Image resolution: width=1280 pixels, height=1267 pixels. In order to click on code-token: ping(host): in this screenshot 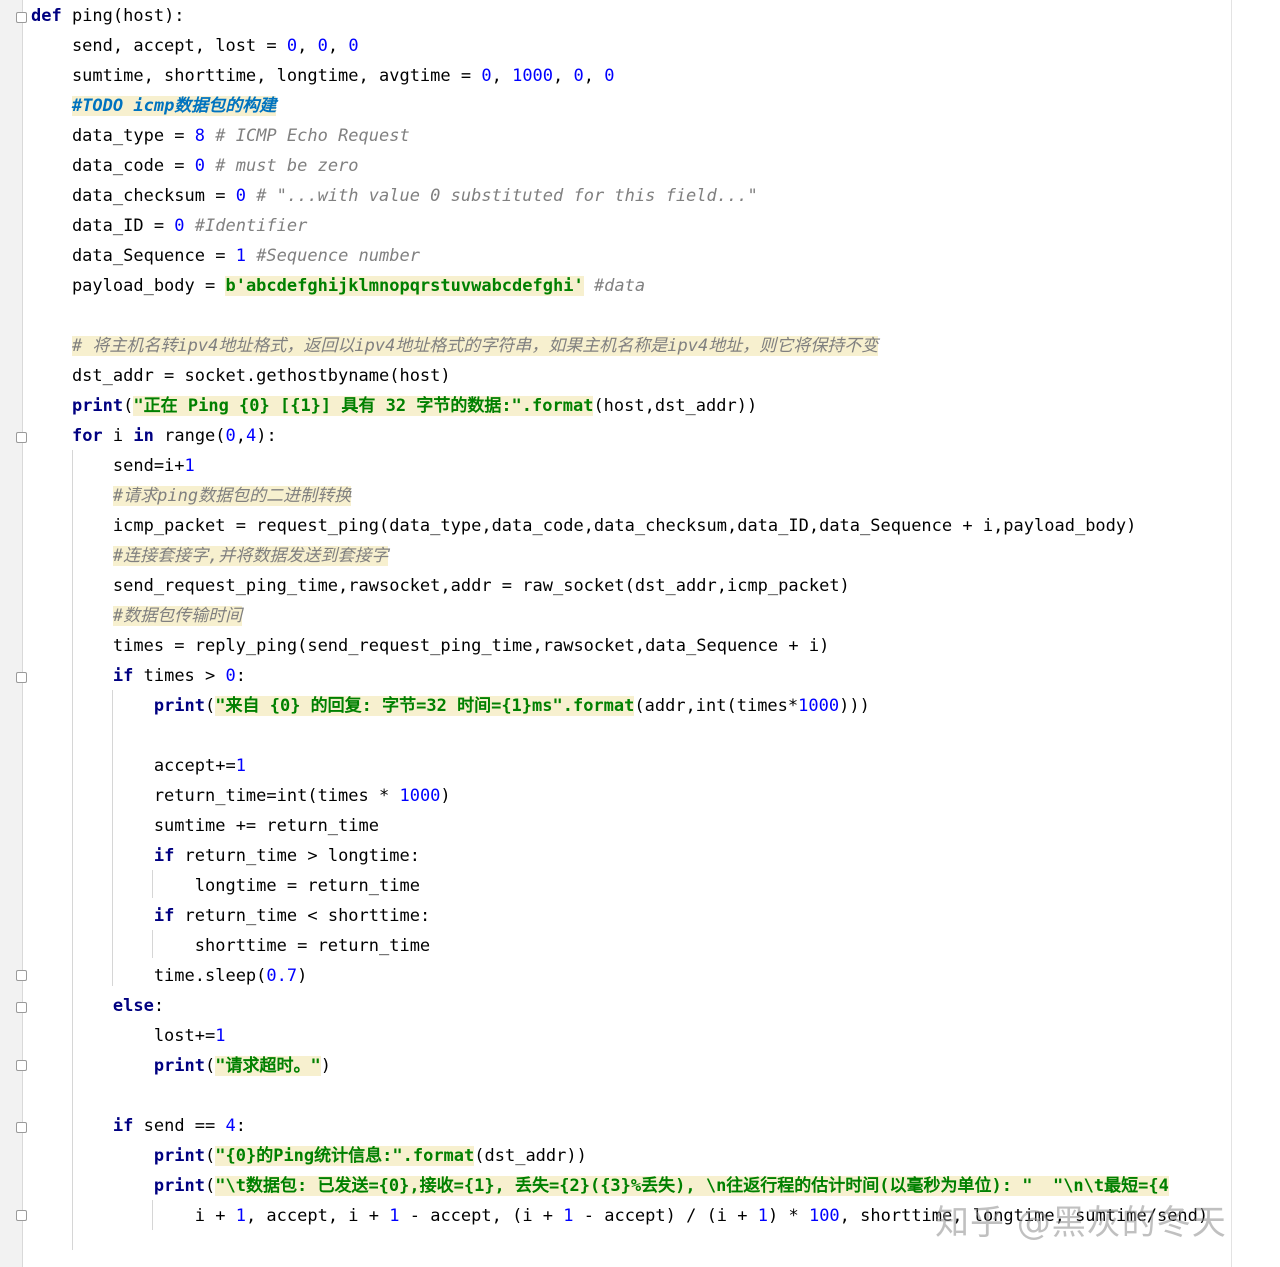, I will do `click(123, 16)`.